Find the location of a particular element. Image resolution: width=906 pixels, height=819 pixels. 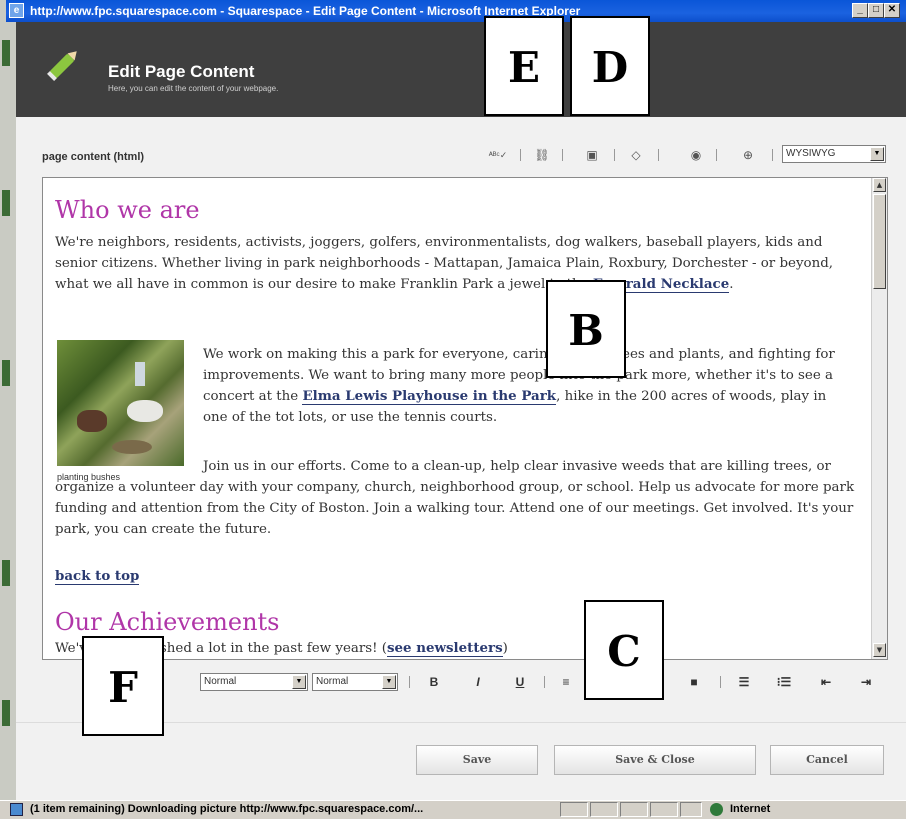

align-left-button: ≡ is located at coordinates (566, 682).